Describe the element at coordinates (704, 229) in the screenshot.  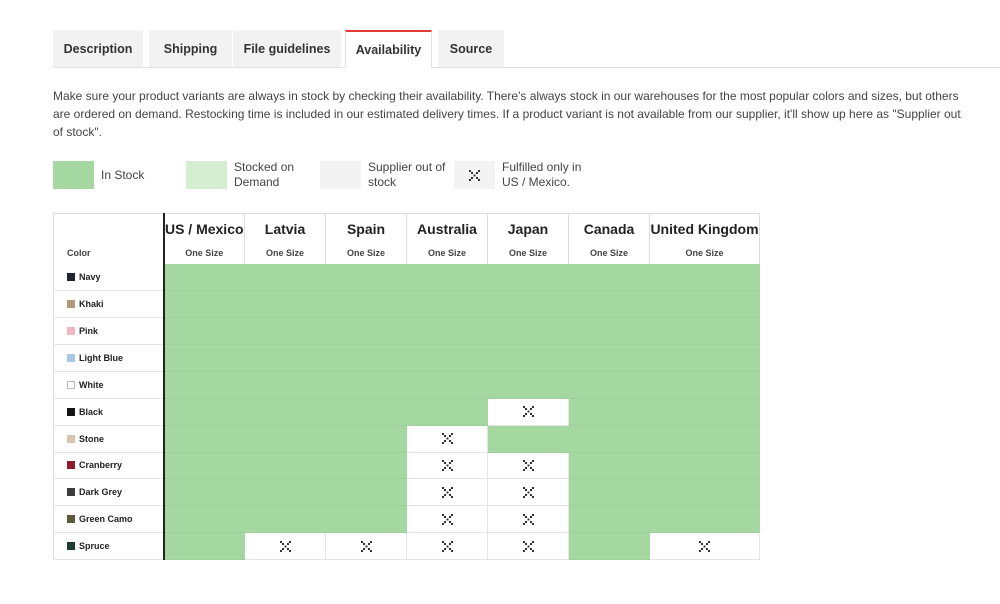
I see `region-name: United Kingdom` at that location.